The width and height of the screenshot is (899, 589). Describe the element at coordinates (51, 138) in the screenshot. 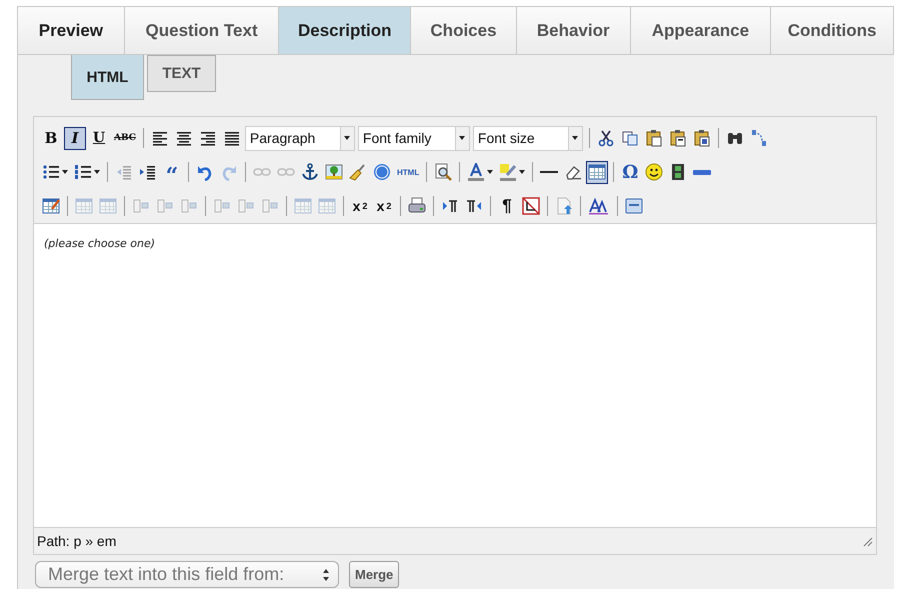

I see `toolbar-button: B` at that location.